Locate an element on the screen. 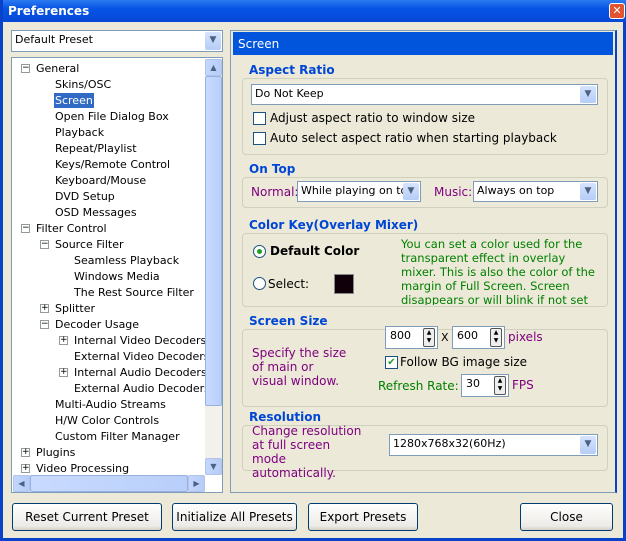  refresh-rate-spinner: 30 ▲ ▼ is located at coordinates (485, 385).